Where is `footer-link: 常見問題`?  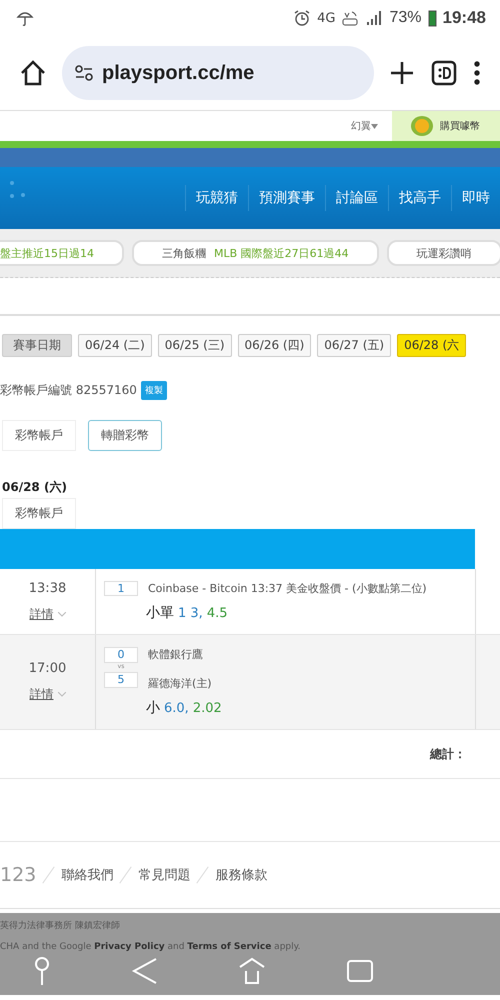
footer-link: 常見問題 is located at coordinates (164, 875).